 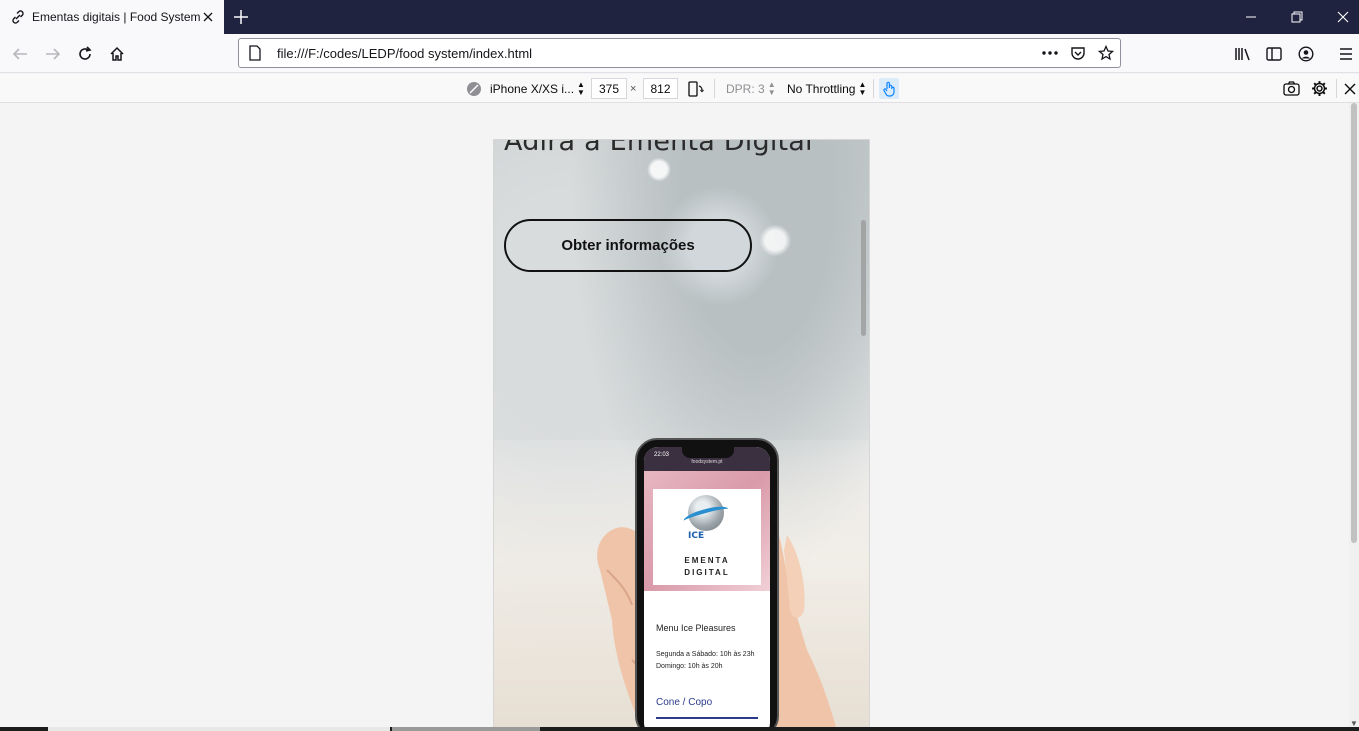 What do you see at coordinates (117, 54) in the screenshot?
I see `home-icon` at bounding box center [117, 54].